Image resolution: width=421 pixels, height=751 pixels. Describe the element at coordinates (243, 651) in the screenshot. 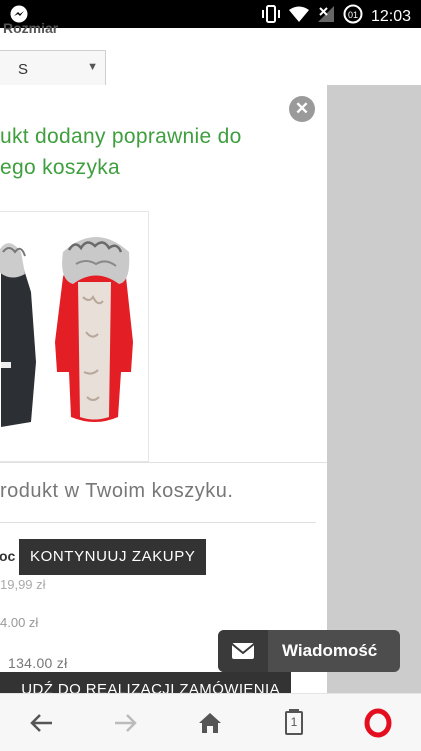

I see `mail-icon` at that location.